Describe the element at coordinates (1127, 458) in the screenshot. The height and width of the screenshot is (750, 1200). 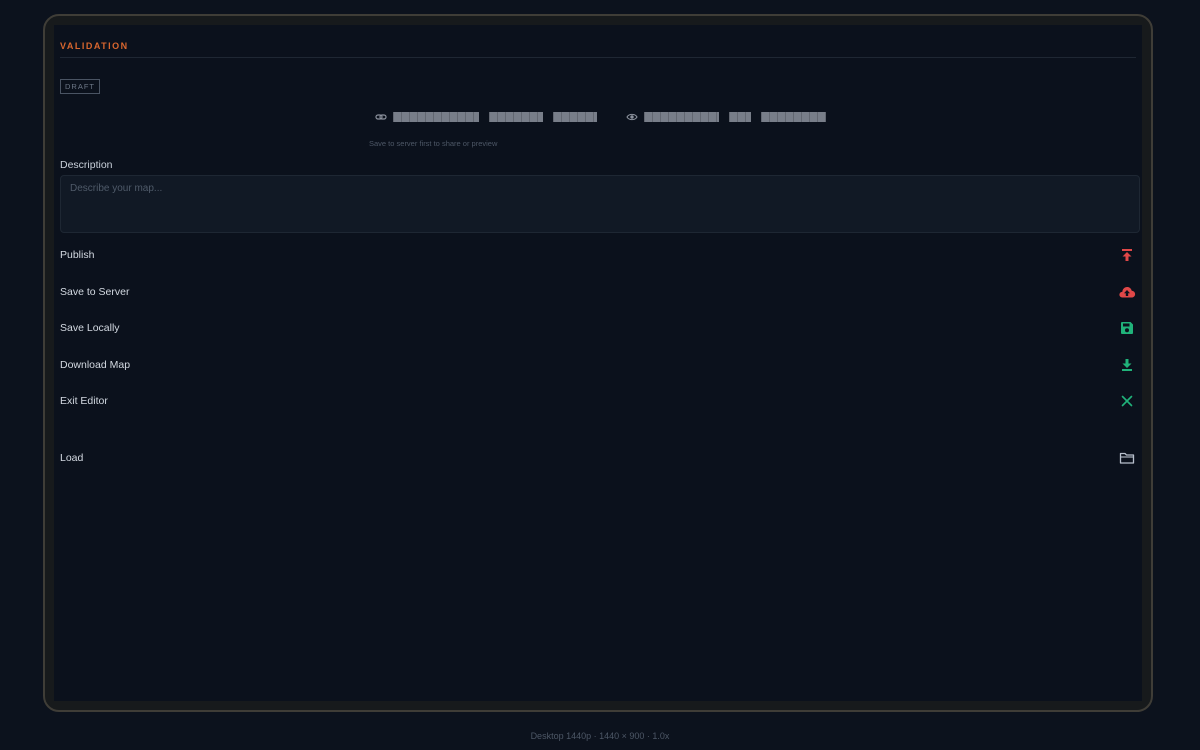
I see `folder-icon` at that location.